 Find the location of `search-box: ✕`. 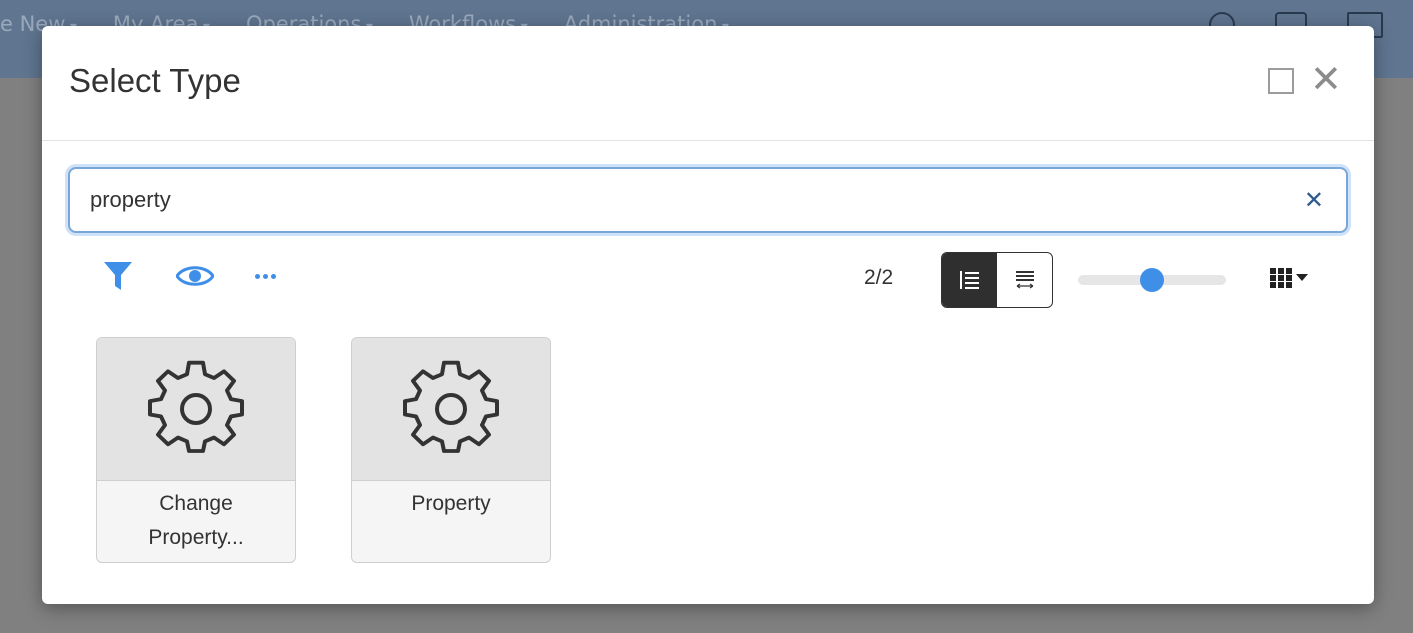

search-box: ✕ is located at coordinates (708, 200).